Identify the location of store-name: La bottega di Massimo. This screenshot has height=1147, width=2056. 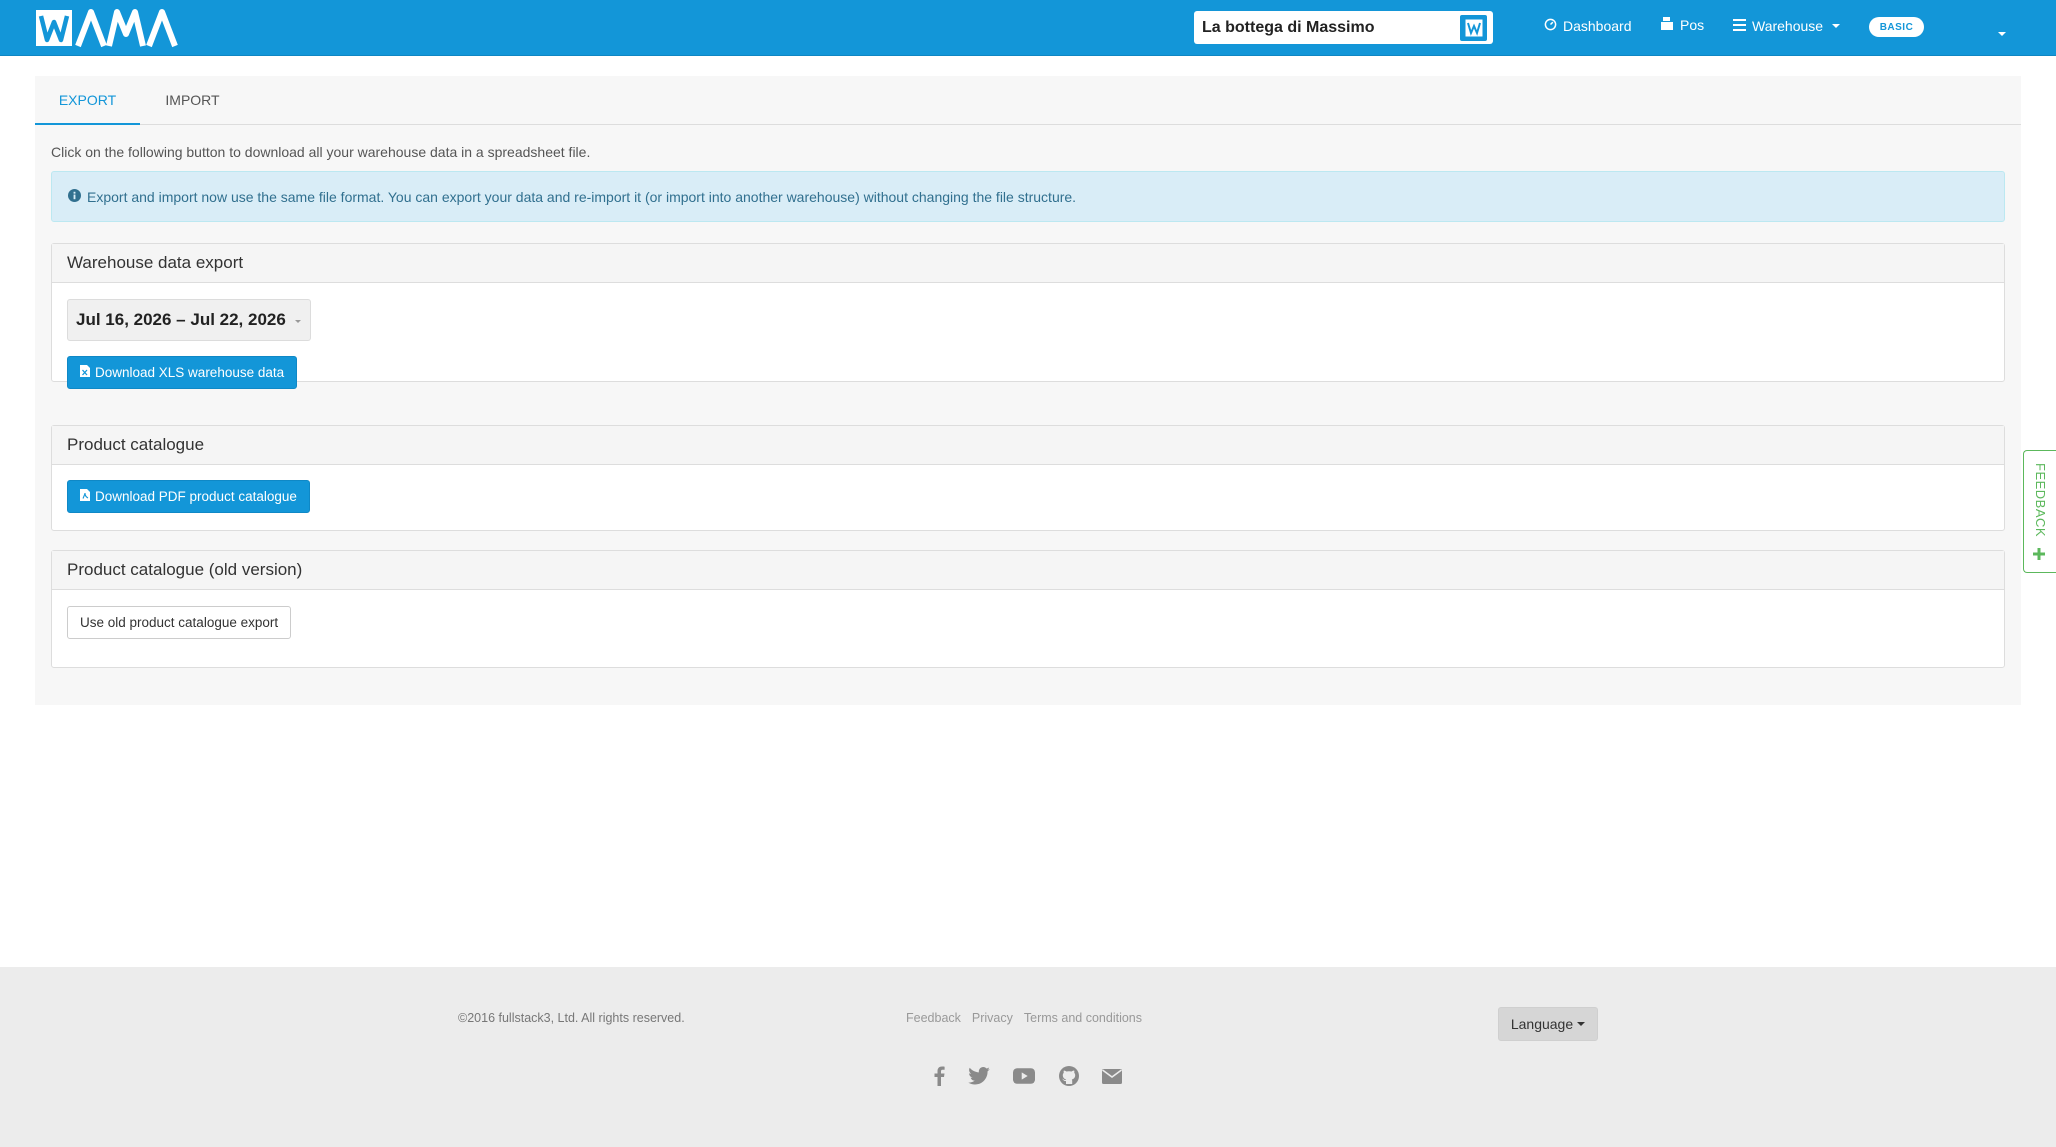
(1288, 27).